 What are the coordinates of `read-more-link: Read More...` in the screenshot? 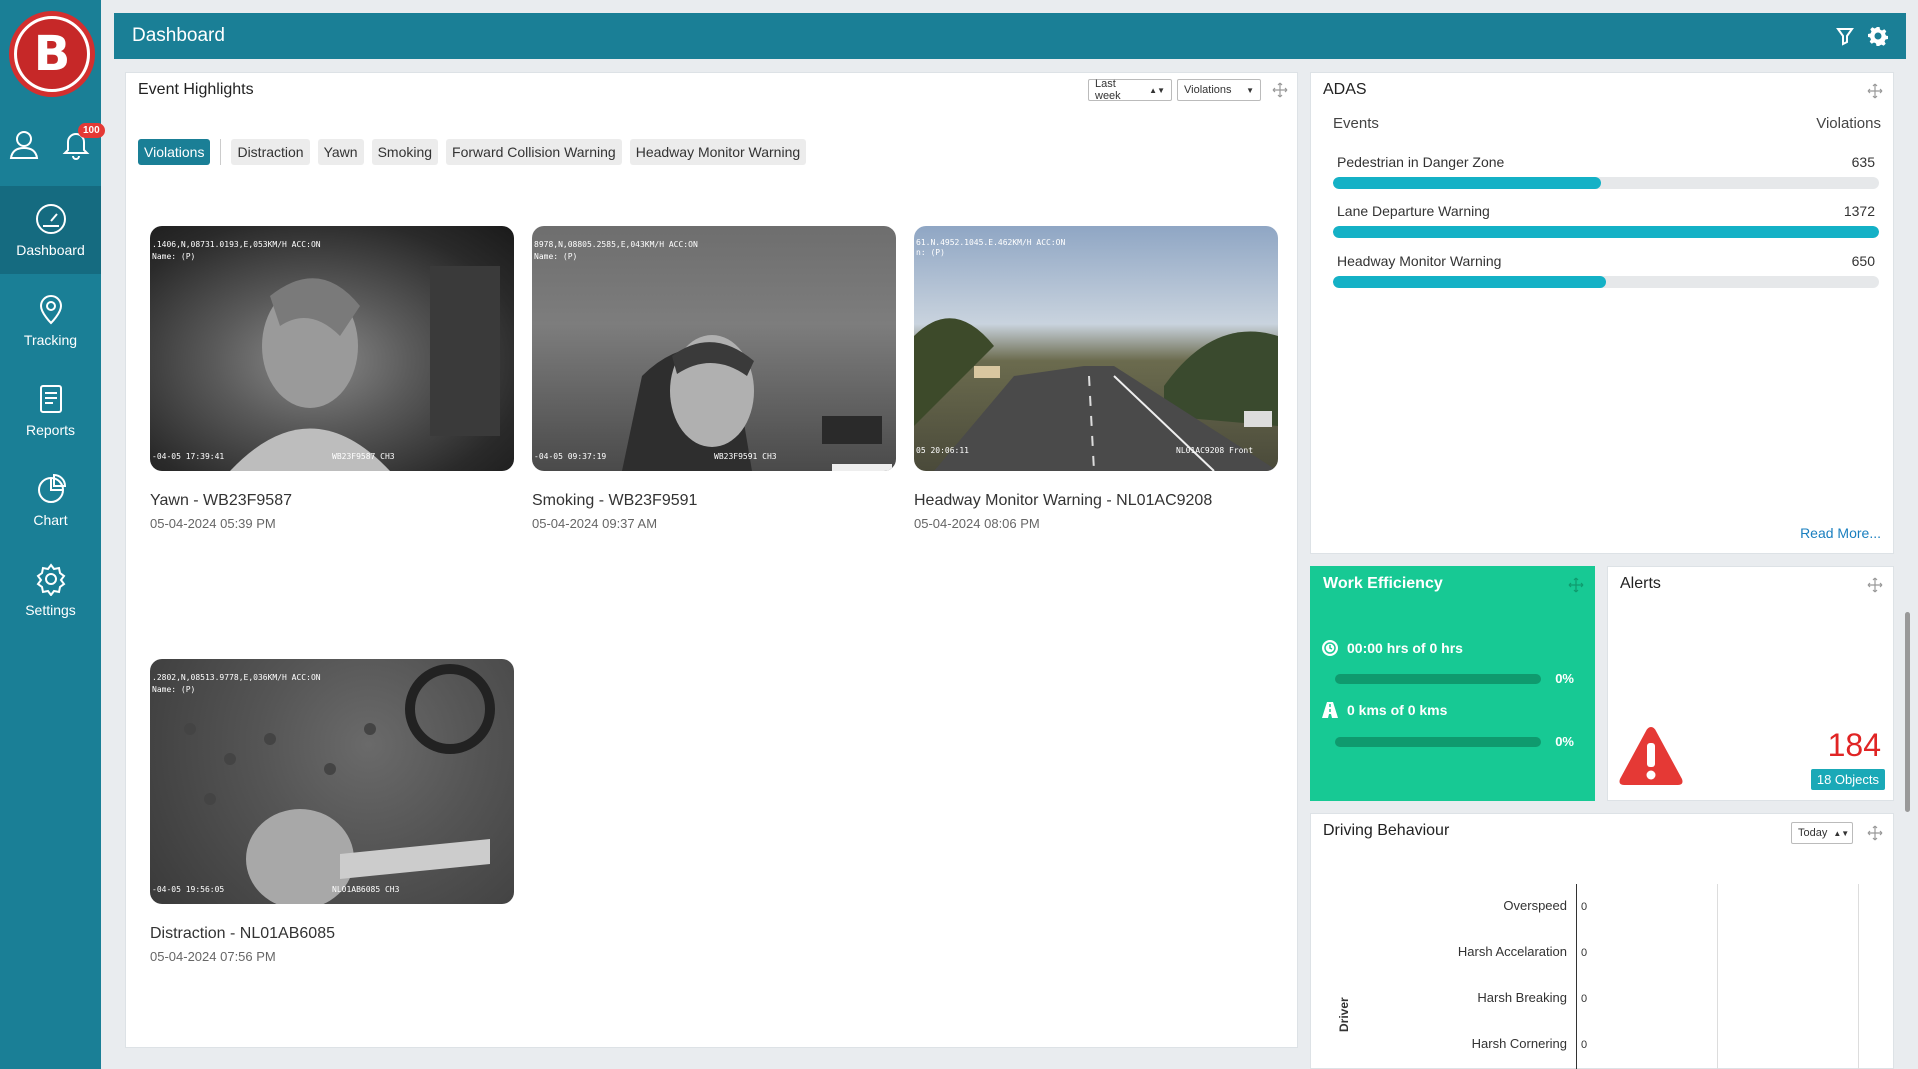 It's located at (1840, 533).